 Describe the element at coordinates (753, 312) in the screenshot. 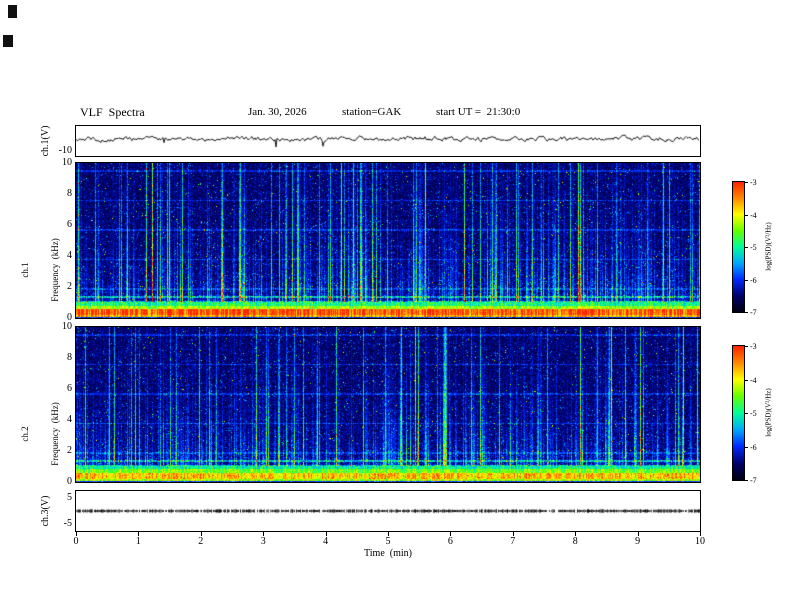

I see `cb1-ticklabel--7: -7` at that location.